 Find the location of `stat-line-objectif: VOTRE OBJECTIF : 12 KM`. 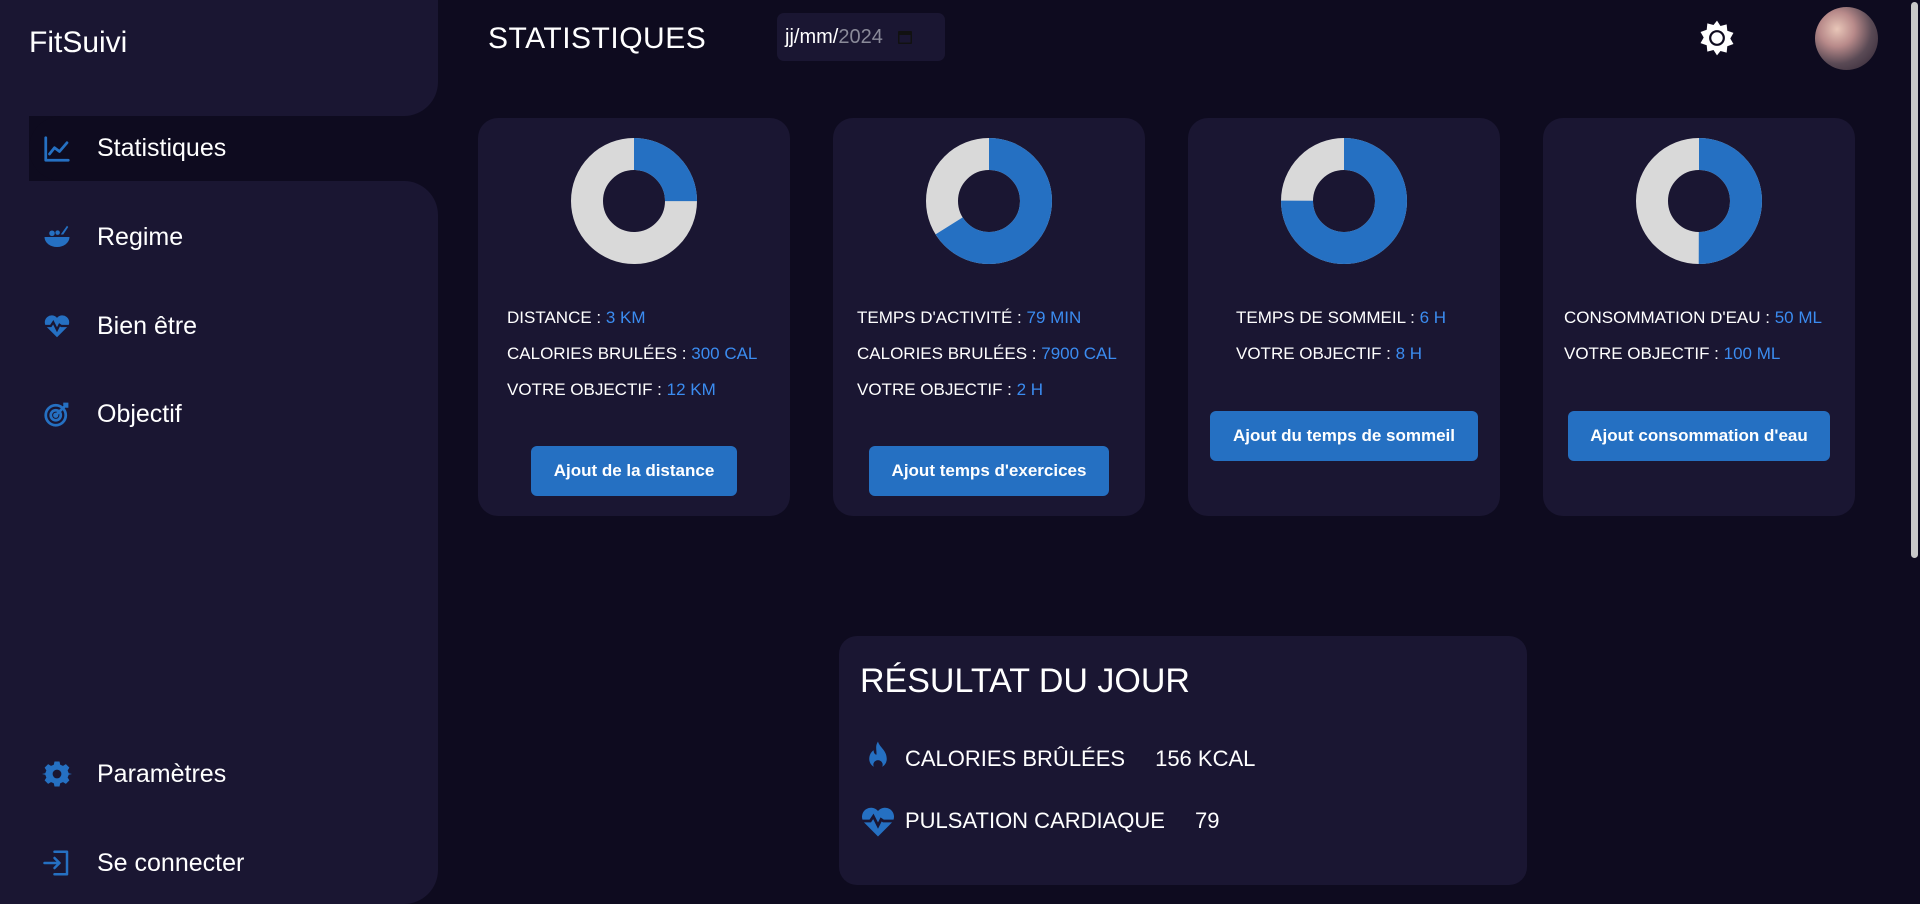

stat-line-objectif: VOTRE OBJECTIF : 12 KM is located at coordinates (611, 389).